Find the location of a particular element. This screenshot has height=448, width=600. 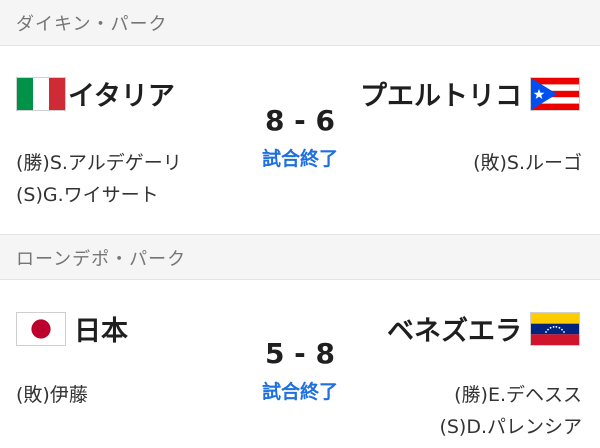

away-pitcher: (S)D.パレンシア is located at coordinates (510, 427).